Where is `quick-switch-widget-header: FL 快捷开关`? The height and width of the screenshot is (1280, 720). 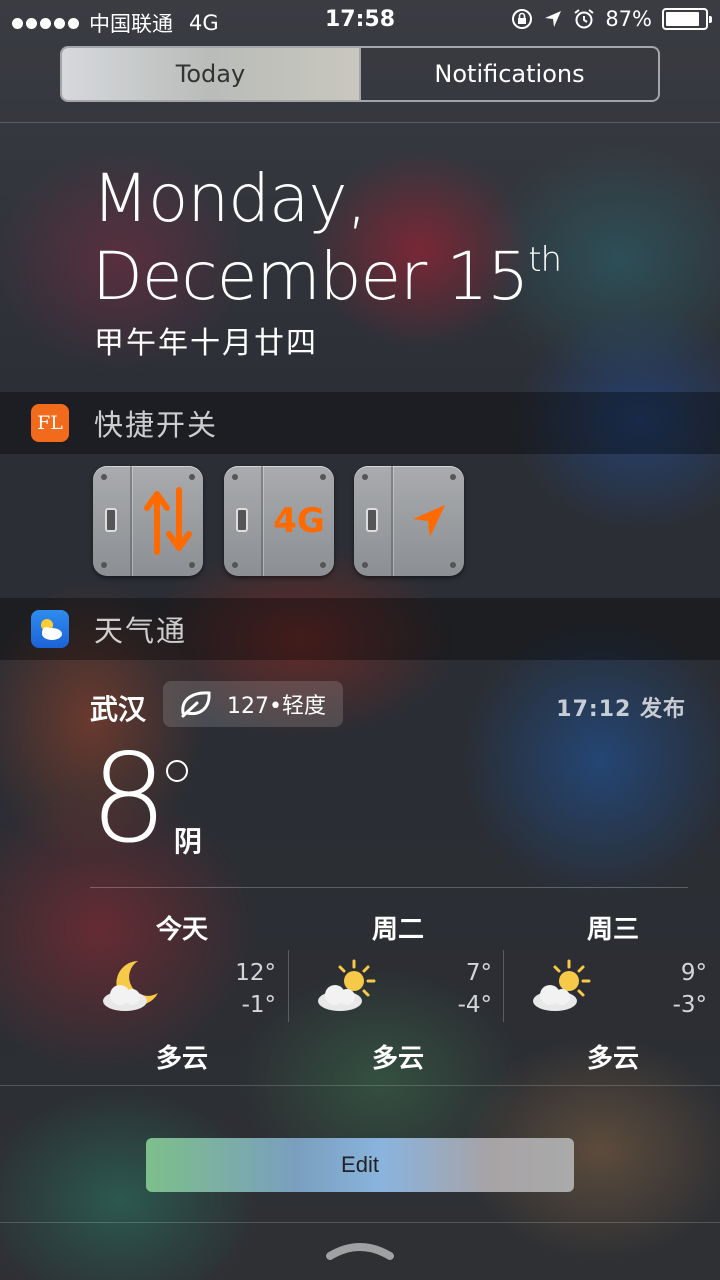
quick-switch-widget-header: FL 快捷开关 is located at coordinates (360, 423).